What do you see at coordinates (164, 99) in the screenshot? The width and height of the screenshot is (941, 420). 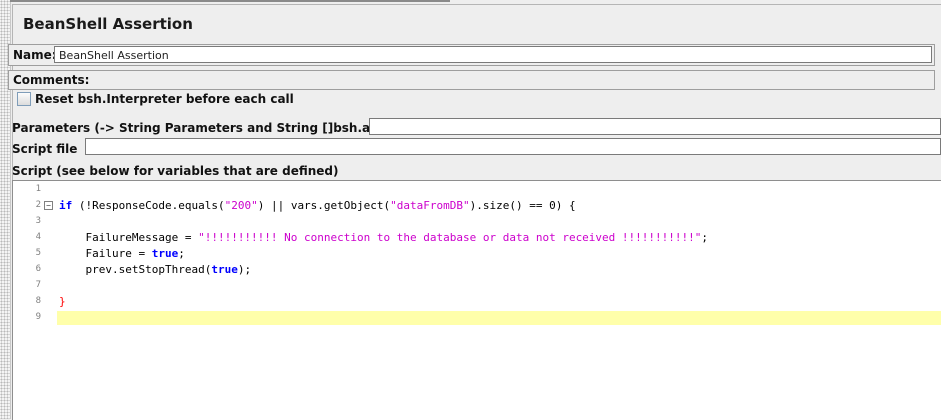 I see `reset-interpreter-label: Reset bsh.Interpreter before each call` at bounding box center [164, 99].